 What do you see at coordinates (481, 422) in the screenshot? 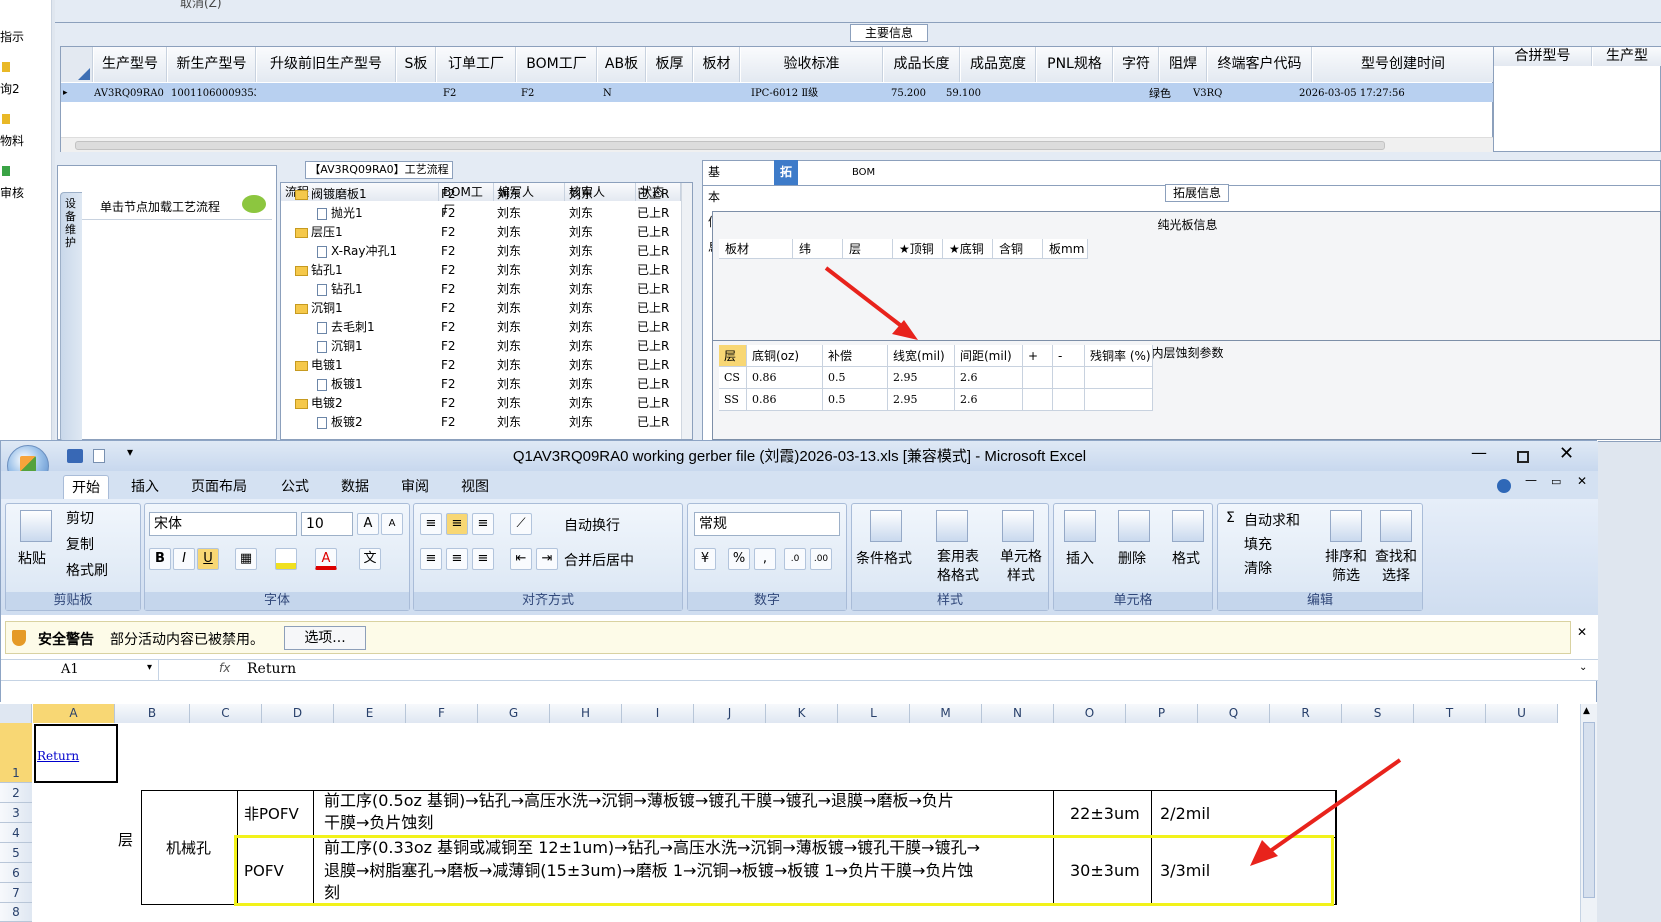
I see `tree-row: 板镀2 F2 刘东 刘东 已上R` at bounding box center [481, 422].